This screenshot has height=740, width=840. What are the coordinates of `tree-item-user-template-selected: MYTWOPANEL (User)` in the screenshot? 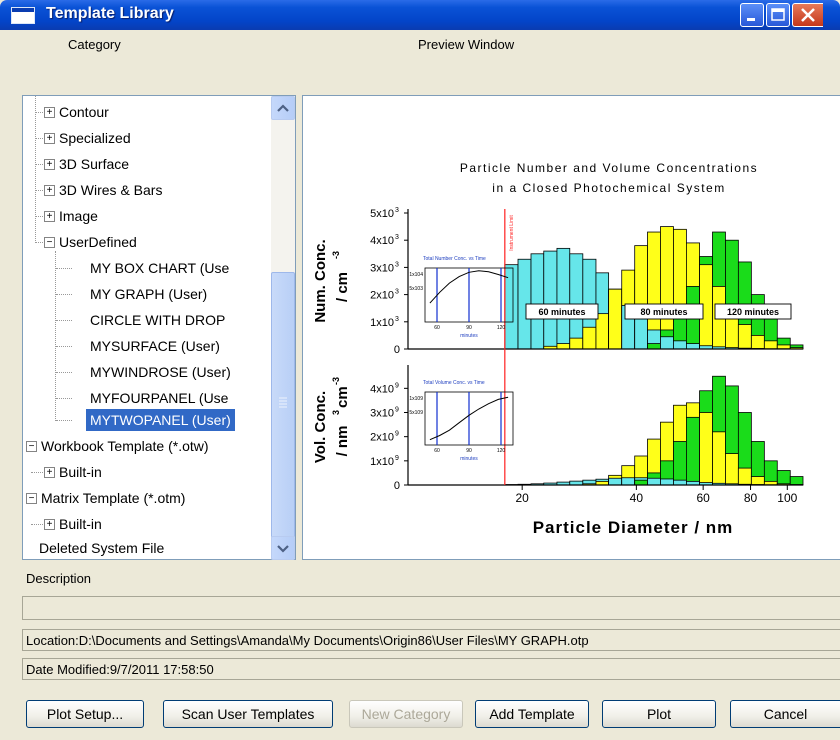 It's located at (158, 420).